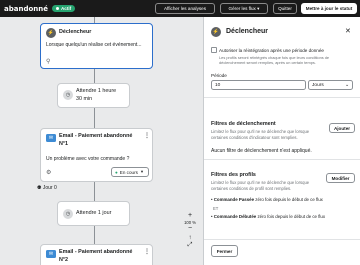 The height and width of the screenshot is (265, 360). I want to click on wait-card: ◷ Attendre 1 heure 30 min, so click(93, 95).